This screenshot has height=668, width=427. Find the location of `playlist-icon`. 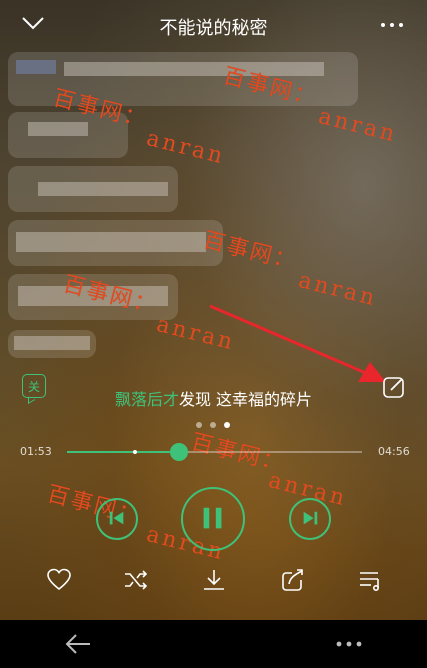

playlist-icon is located at coordinates (371, 580).